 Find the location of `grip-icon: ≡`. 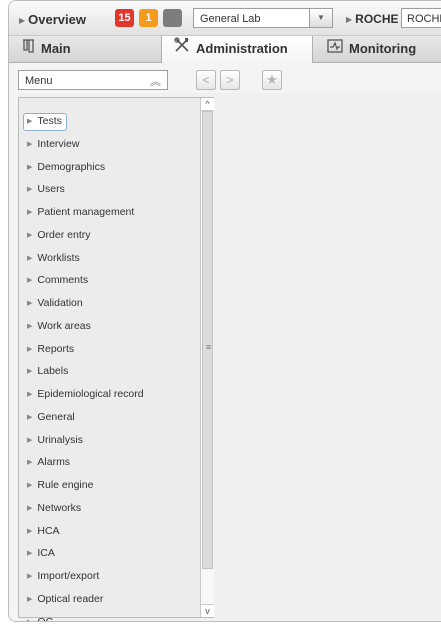

grip-icon: ≡ is located at coordinates (209, 347).